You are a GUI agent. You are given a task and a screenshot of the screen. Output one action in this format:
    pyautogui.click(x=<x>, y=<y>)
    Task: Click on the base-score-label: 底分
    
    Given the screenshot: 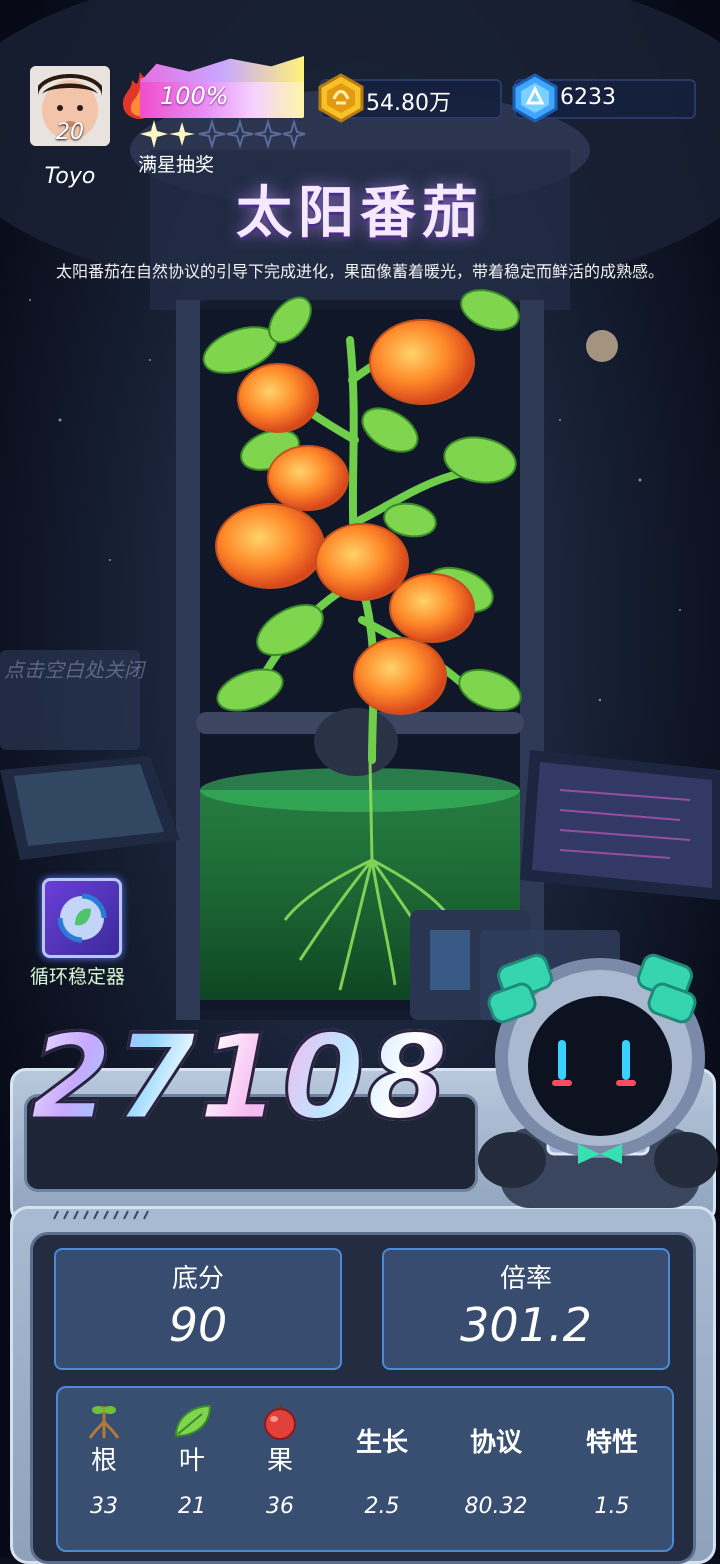 What is the action you would take?
    pyautogui.click(x=197, y=1279)
    